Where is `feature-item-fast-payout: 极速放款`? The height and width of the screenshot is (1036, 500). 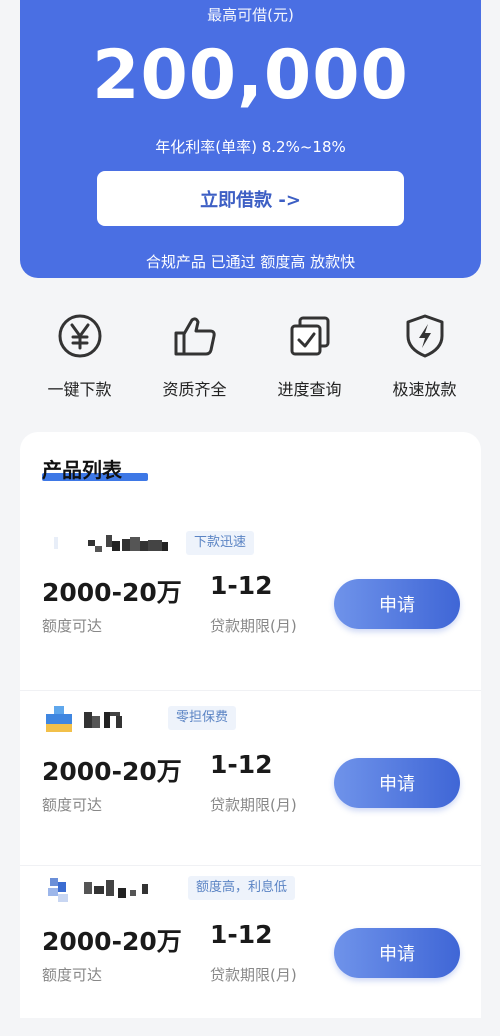 feature-item-fast-payout: 极速放款 is located at coordinates (424, 356).